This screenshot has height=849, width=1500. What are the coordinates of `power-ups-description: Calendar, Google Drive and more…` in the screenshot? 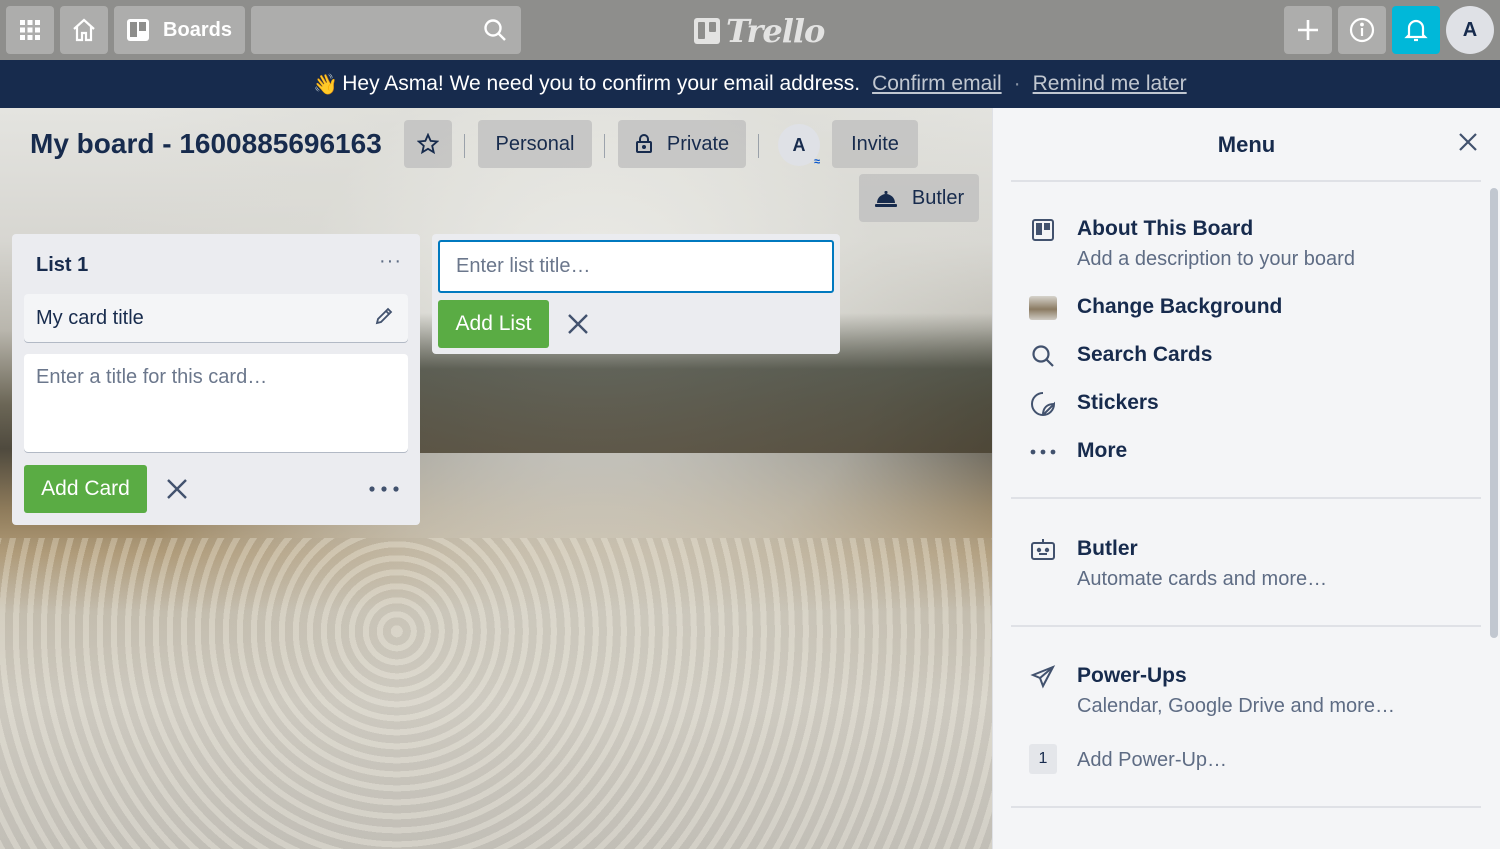 It's located at (1236, 706).